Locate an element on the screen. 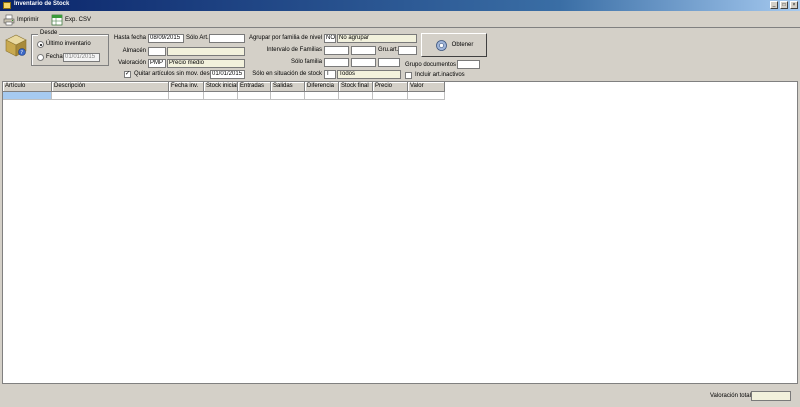 The height and width of the screenshot is (407, 800). ultimo-inventario-radio is located at coordinates (40, 44).